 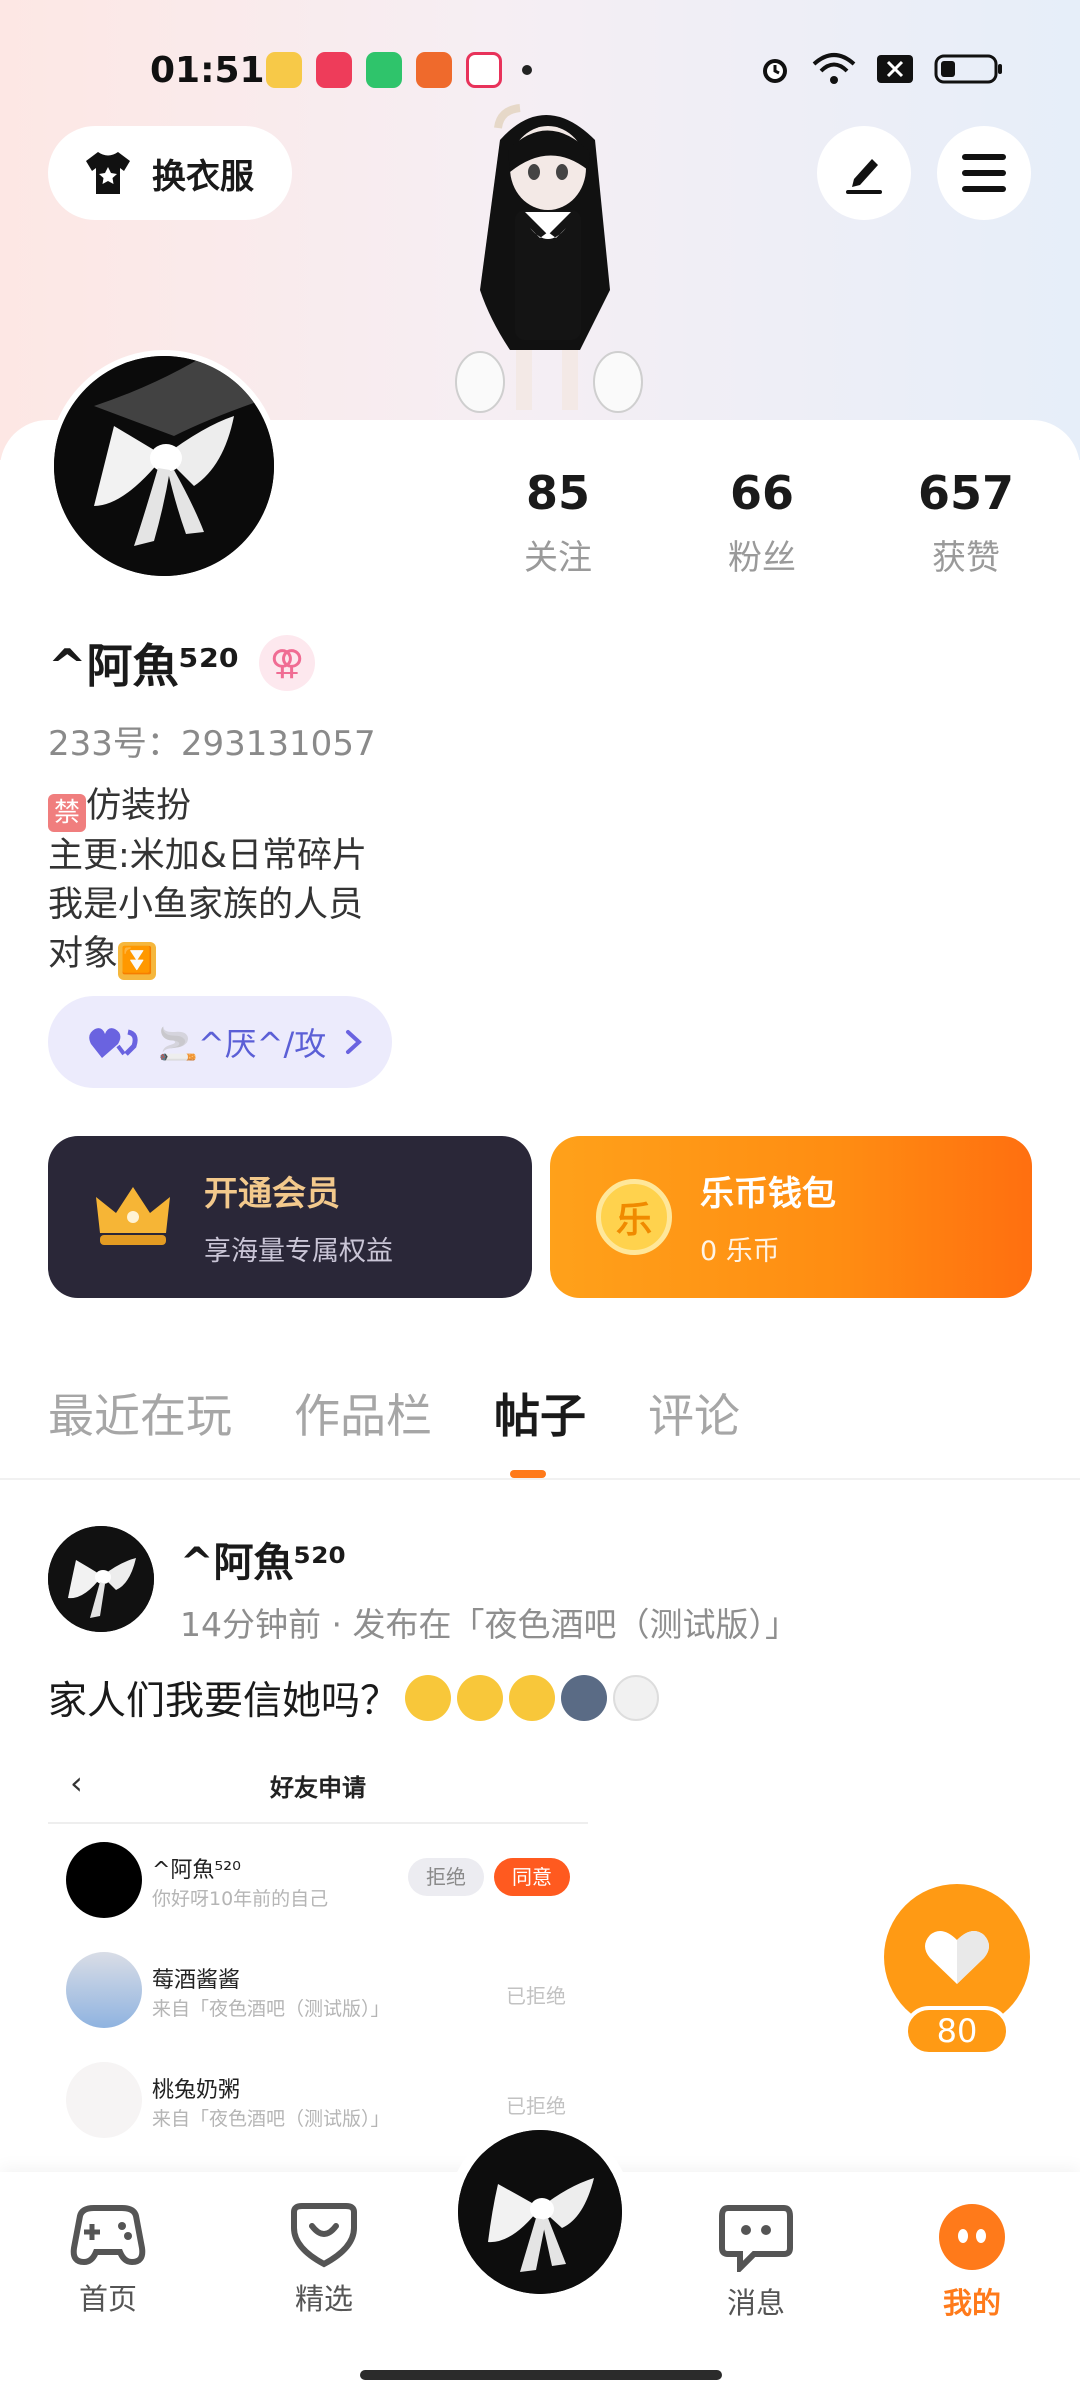 I want to click on menu-button, so click(x=984, y=173).